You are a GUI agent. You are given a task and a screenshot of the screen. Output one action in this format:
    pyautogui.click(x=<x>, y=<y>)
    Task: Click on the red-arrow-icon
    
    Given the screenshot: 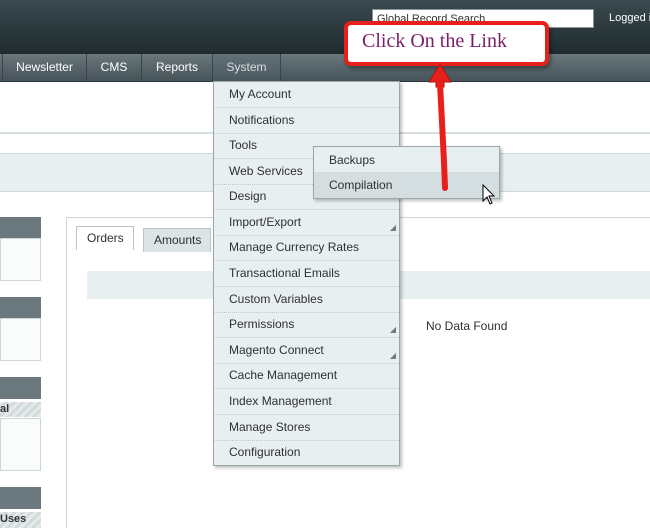 What is the action you would take?
    pyautogui.click(x=440, y=127)
    